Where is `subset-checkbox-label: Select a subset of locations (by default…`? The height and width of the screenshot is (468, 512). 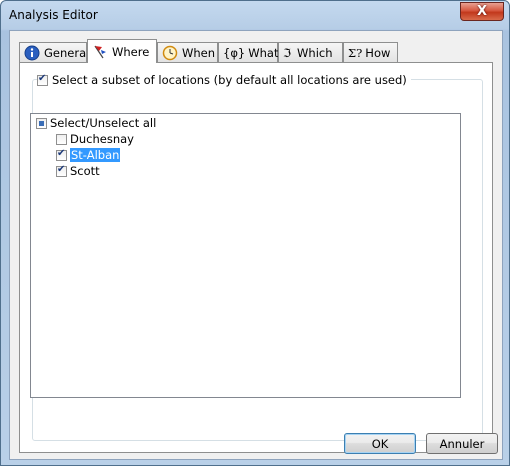 subset-checkbox-label: Select a subset of locations (by default… is located at coordinates (229, 80).